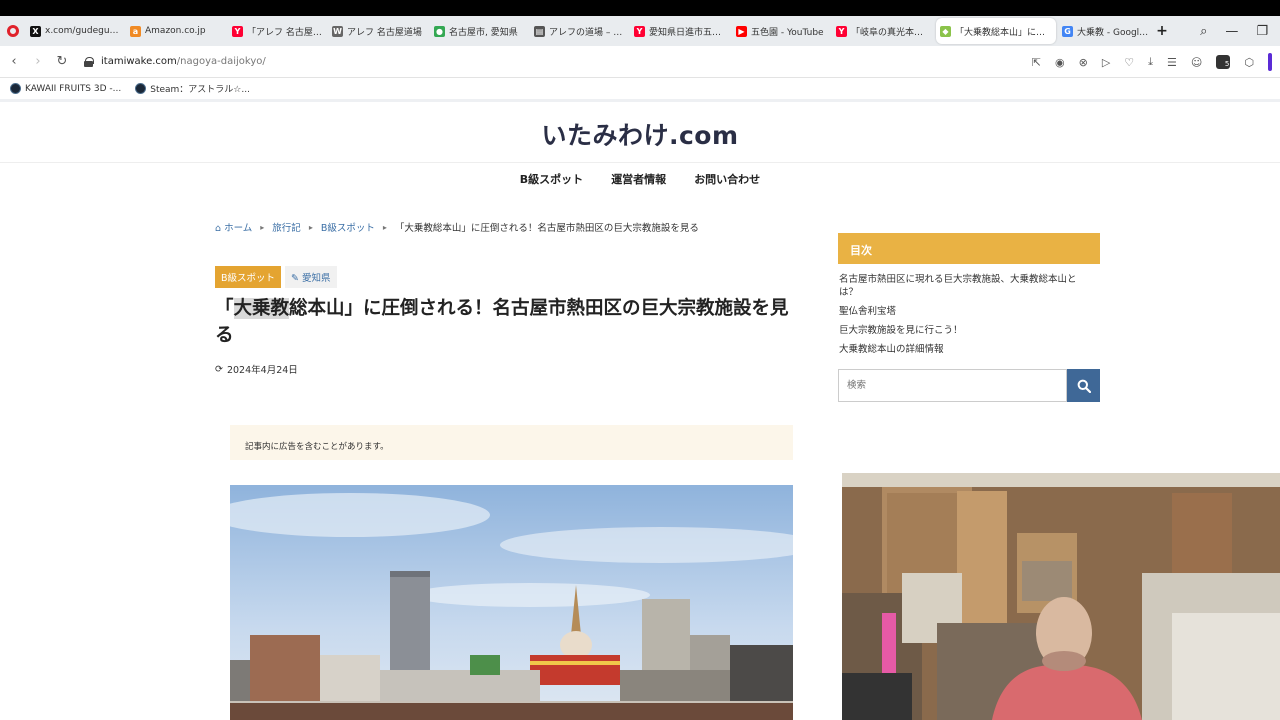  I want to click on browser-tab: W アレフ 名古屋道場, so click(378, 31).